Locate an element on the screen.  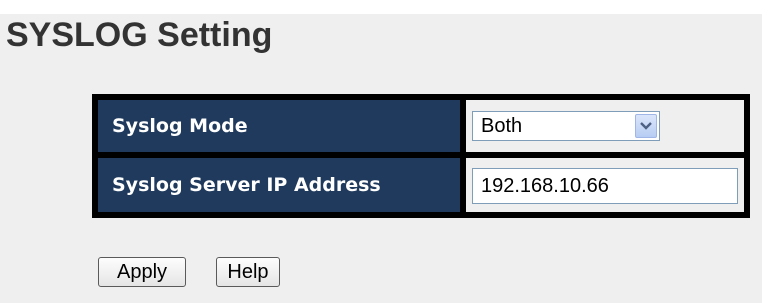
syslog-server-ip-label: Syslog Server IP Address is located at coordinates (279, 185).